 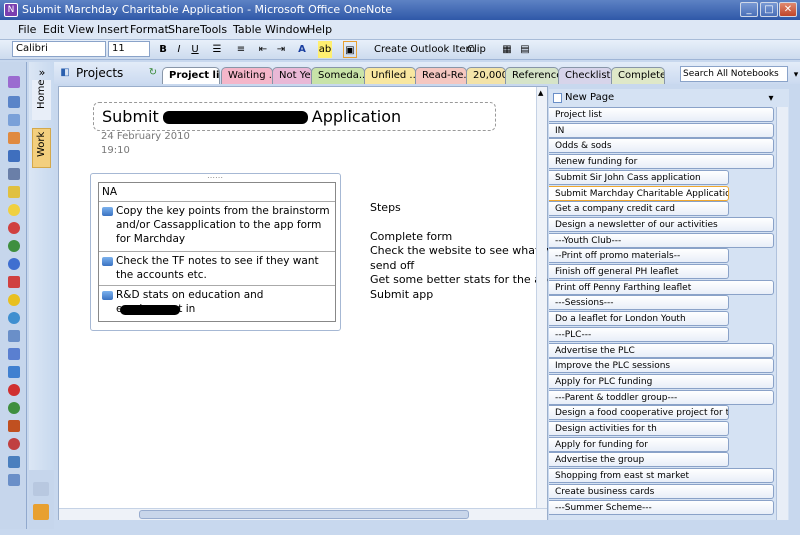 What do you see at coordinates (81, 29) in the screenshot?
I see `menu-view: View` at bounding box center [81, 29].